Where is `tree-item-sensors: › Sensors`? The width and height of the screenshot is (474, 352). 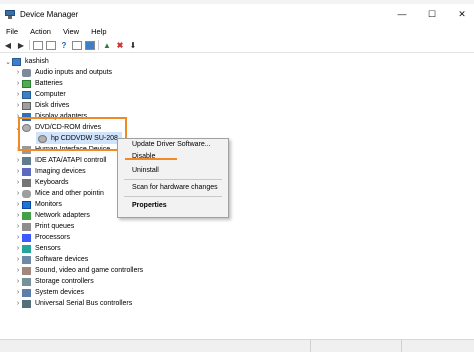
tree-item-sensors: › Sensors is located at coordinates (37, 248).